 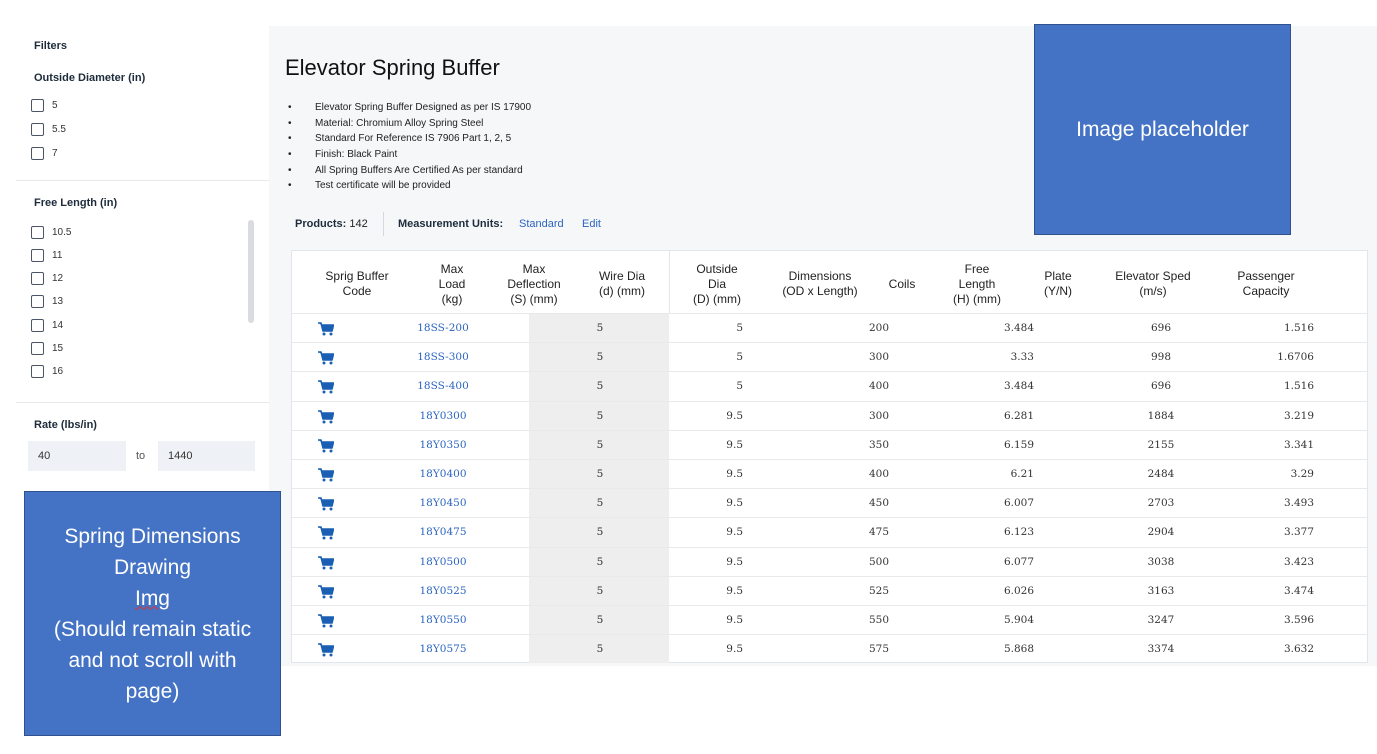 What do you see at coordinates (829, 648) in the screenshot?
I see `table-row: 18Y0575 5 9.5 575 5.868 3374 3.632` at bounding box center [829, 648].